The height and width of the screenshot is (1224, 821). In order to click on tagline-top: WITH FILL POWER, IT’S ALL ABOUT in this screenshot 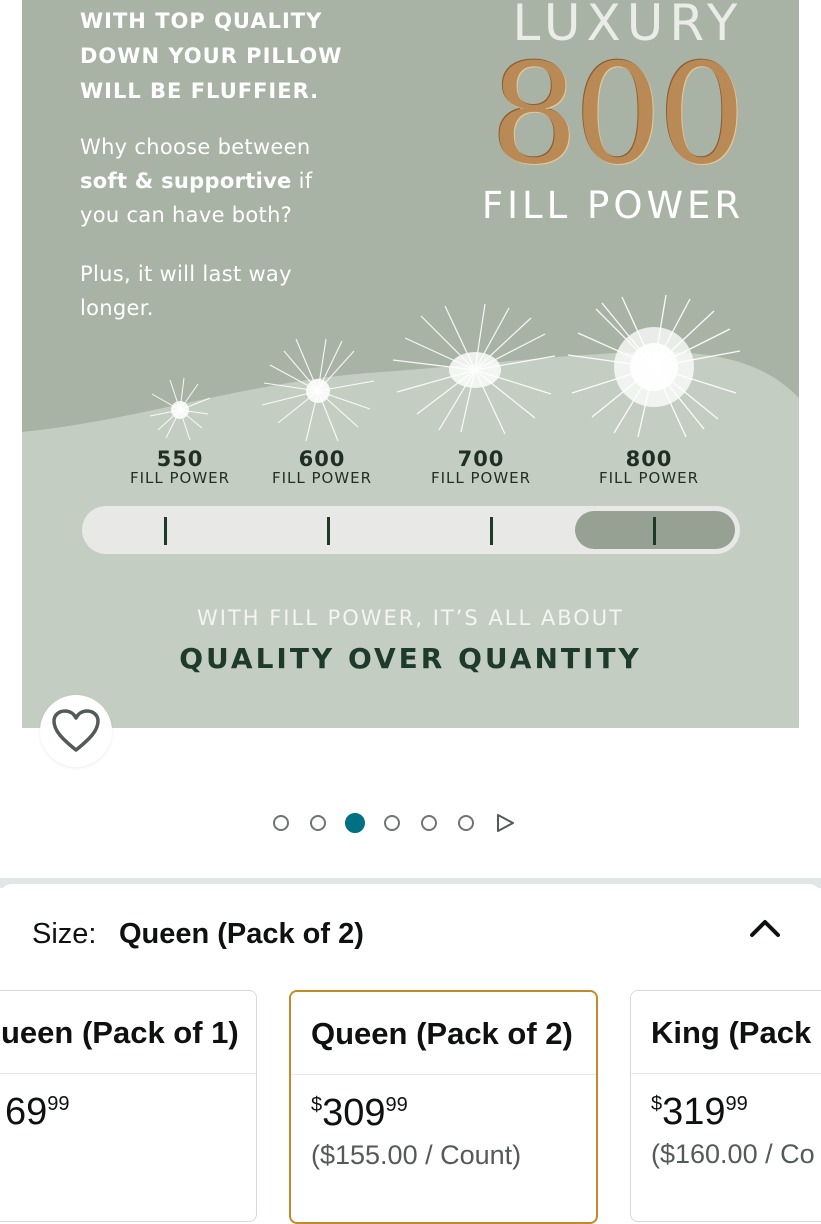, I will do `click(410, 618)`.